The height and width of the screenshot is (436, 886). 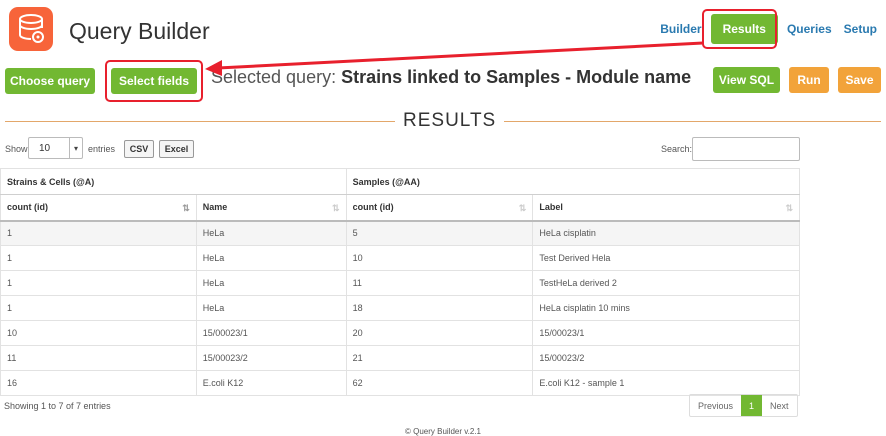 I want to click on table-info: Showing 1 to 7 of 7 entries, so click(x=57, y=406).